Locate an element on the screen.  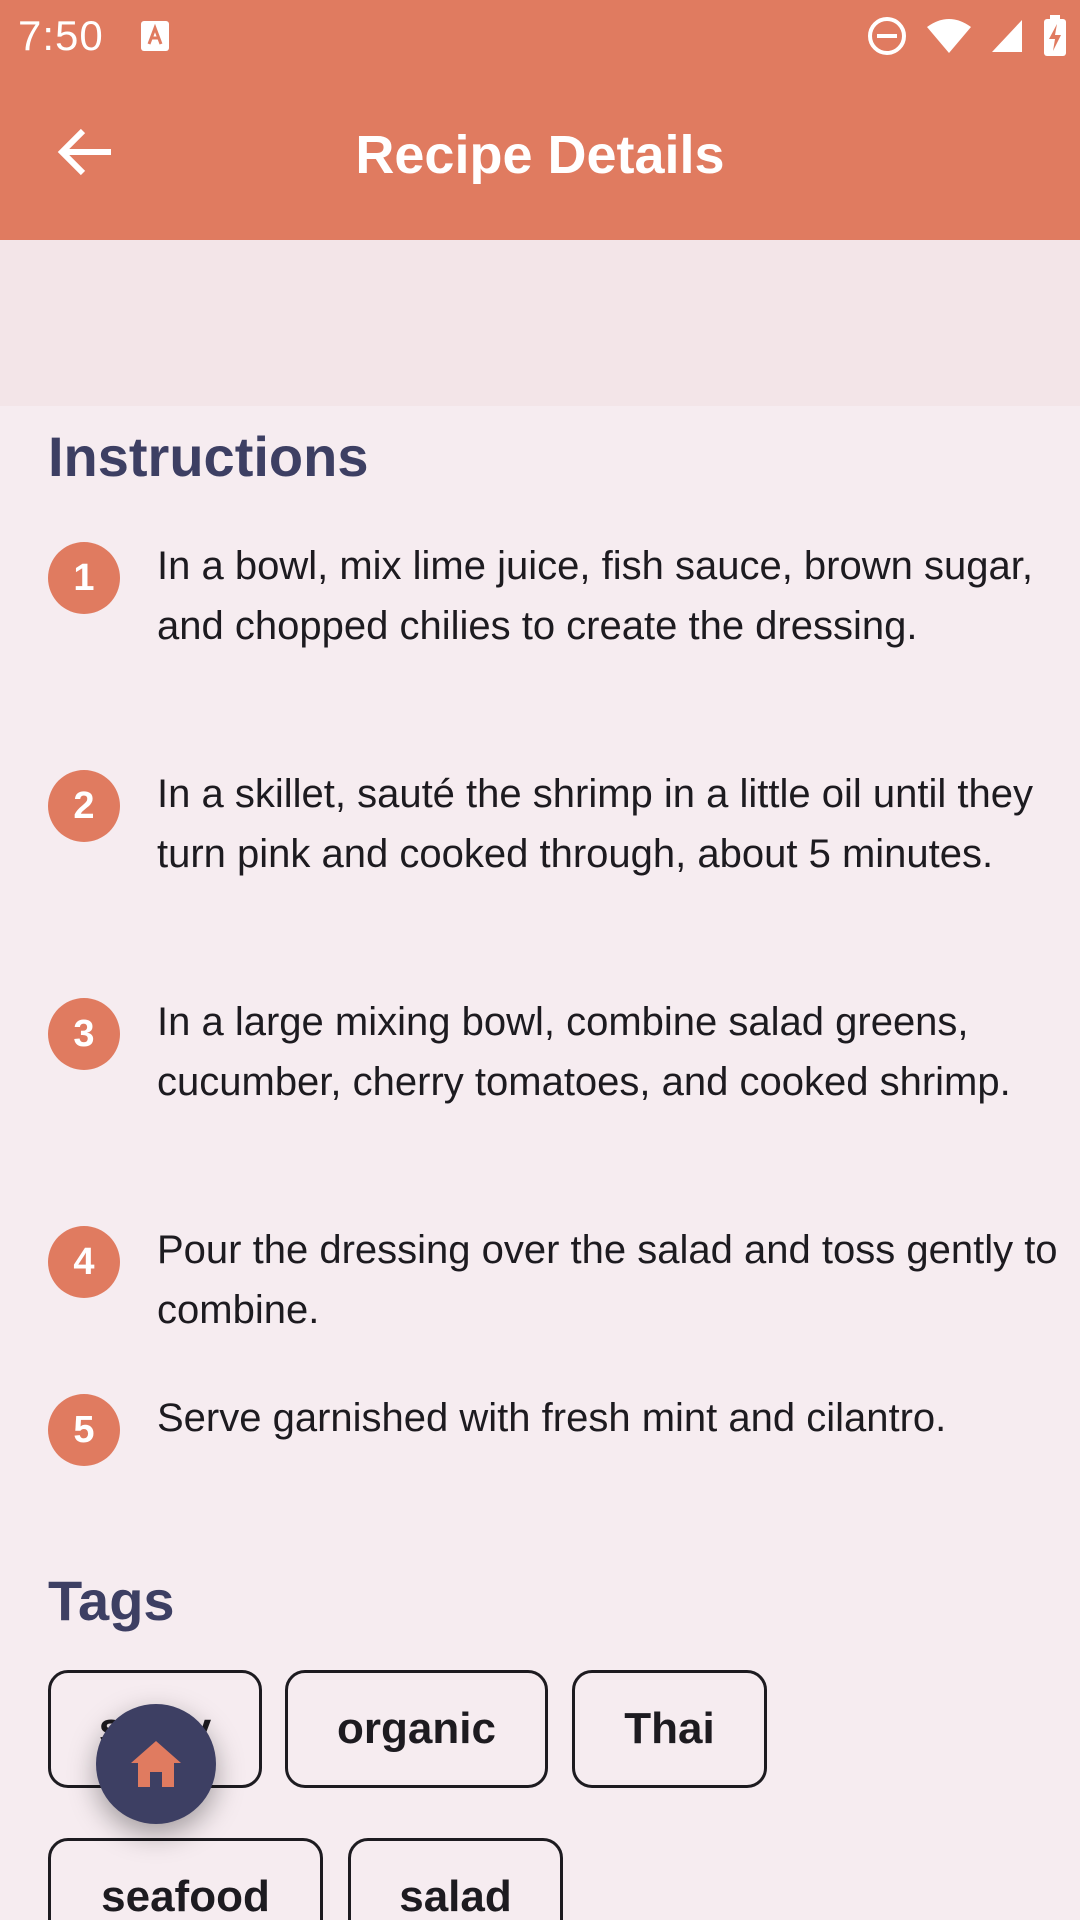
status-bar: 7:50 is located at coordinates (540, 36).